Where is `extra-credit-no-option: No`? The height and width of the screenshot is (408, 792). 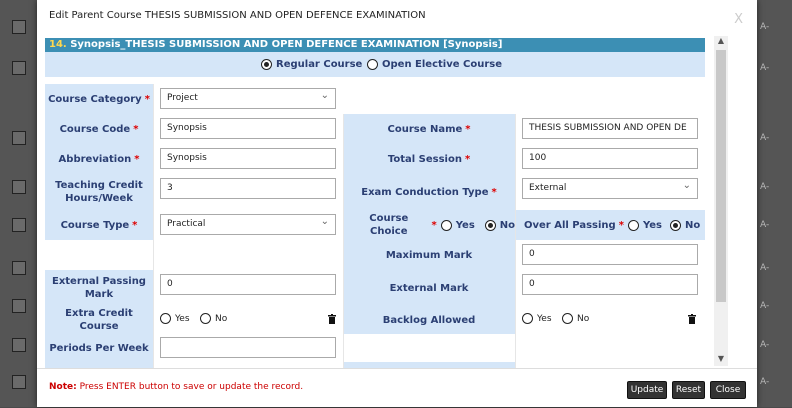
extra-credit-no-option: No is located at coordinates (213, 319).